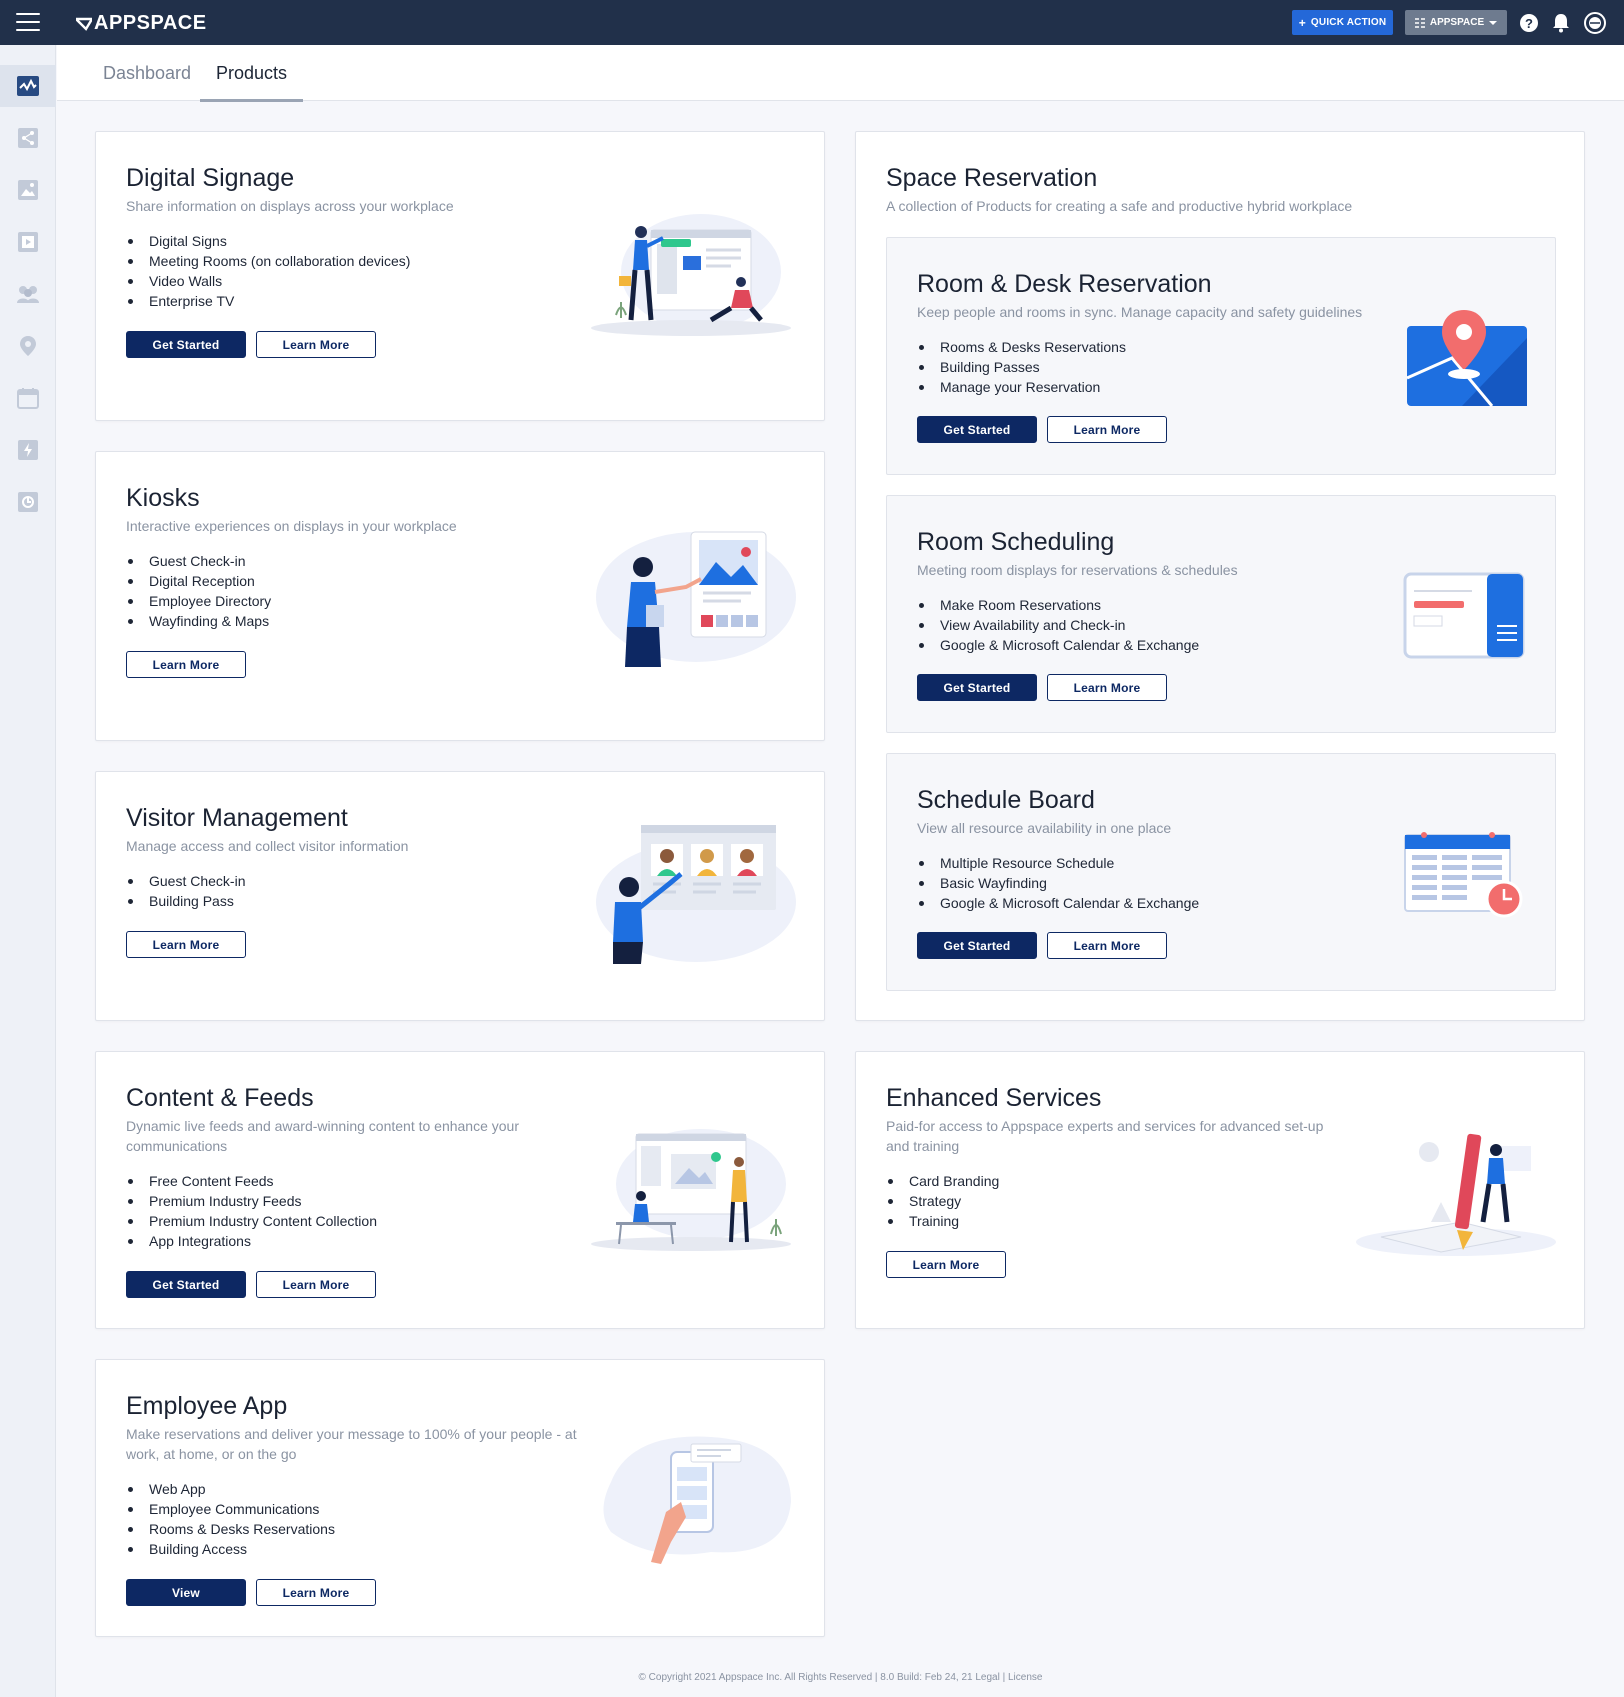  I want to click on list-item: App Integrations, so click(251, 1241).